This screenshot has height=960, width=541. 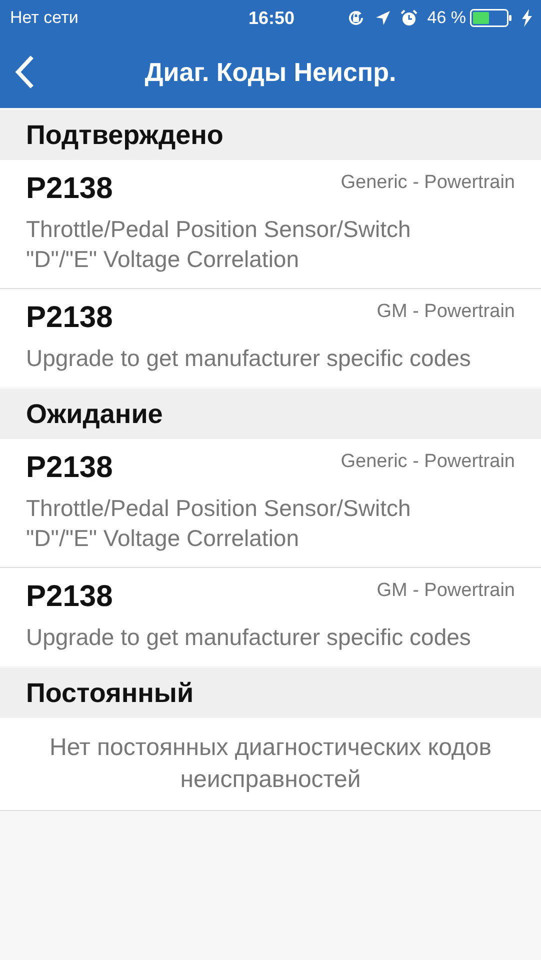 I want to click on alarm-clock-icon, so click(x=409, y=18).